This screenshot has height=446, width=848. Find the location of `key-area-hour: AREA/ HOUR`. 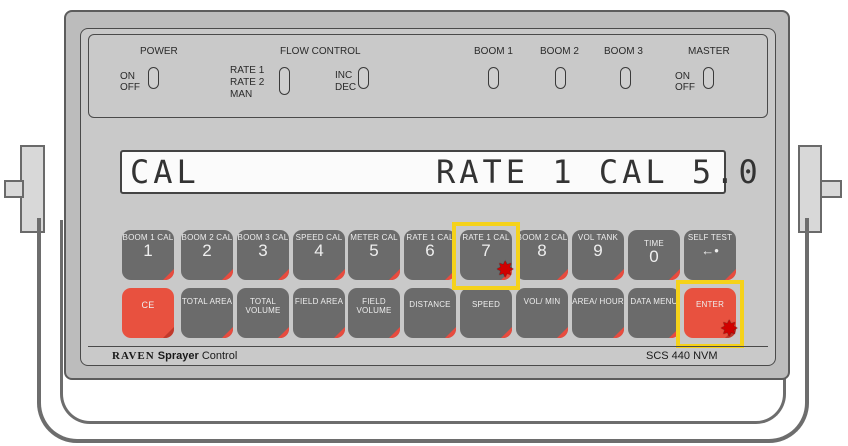

key-area-hour: AREA/ HOUR is located at coordinates (598, 313).